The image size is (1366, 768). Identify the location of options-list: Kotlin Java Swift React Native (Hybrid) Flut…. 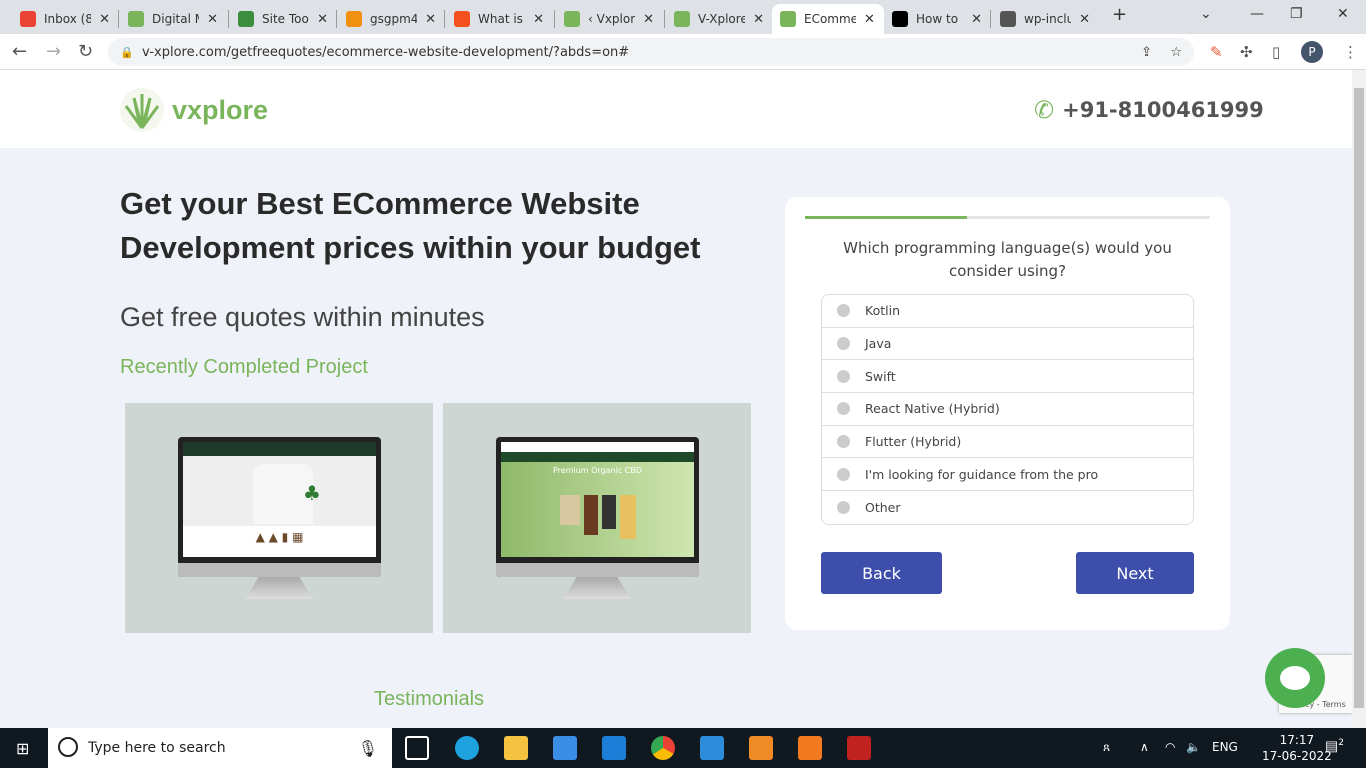
(1007, 409).